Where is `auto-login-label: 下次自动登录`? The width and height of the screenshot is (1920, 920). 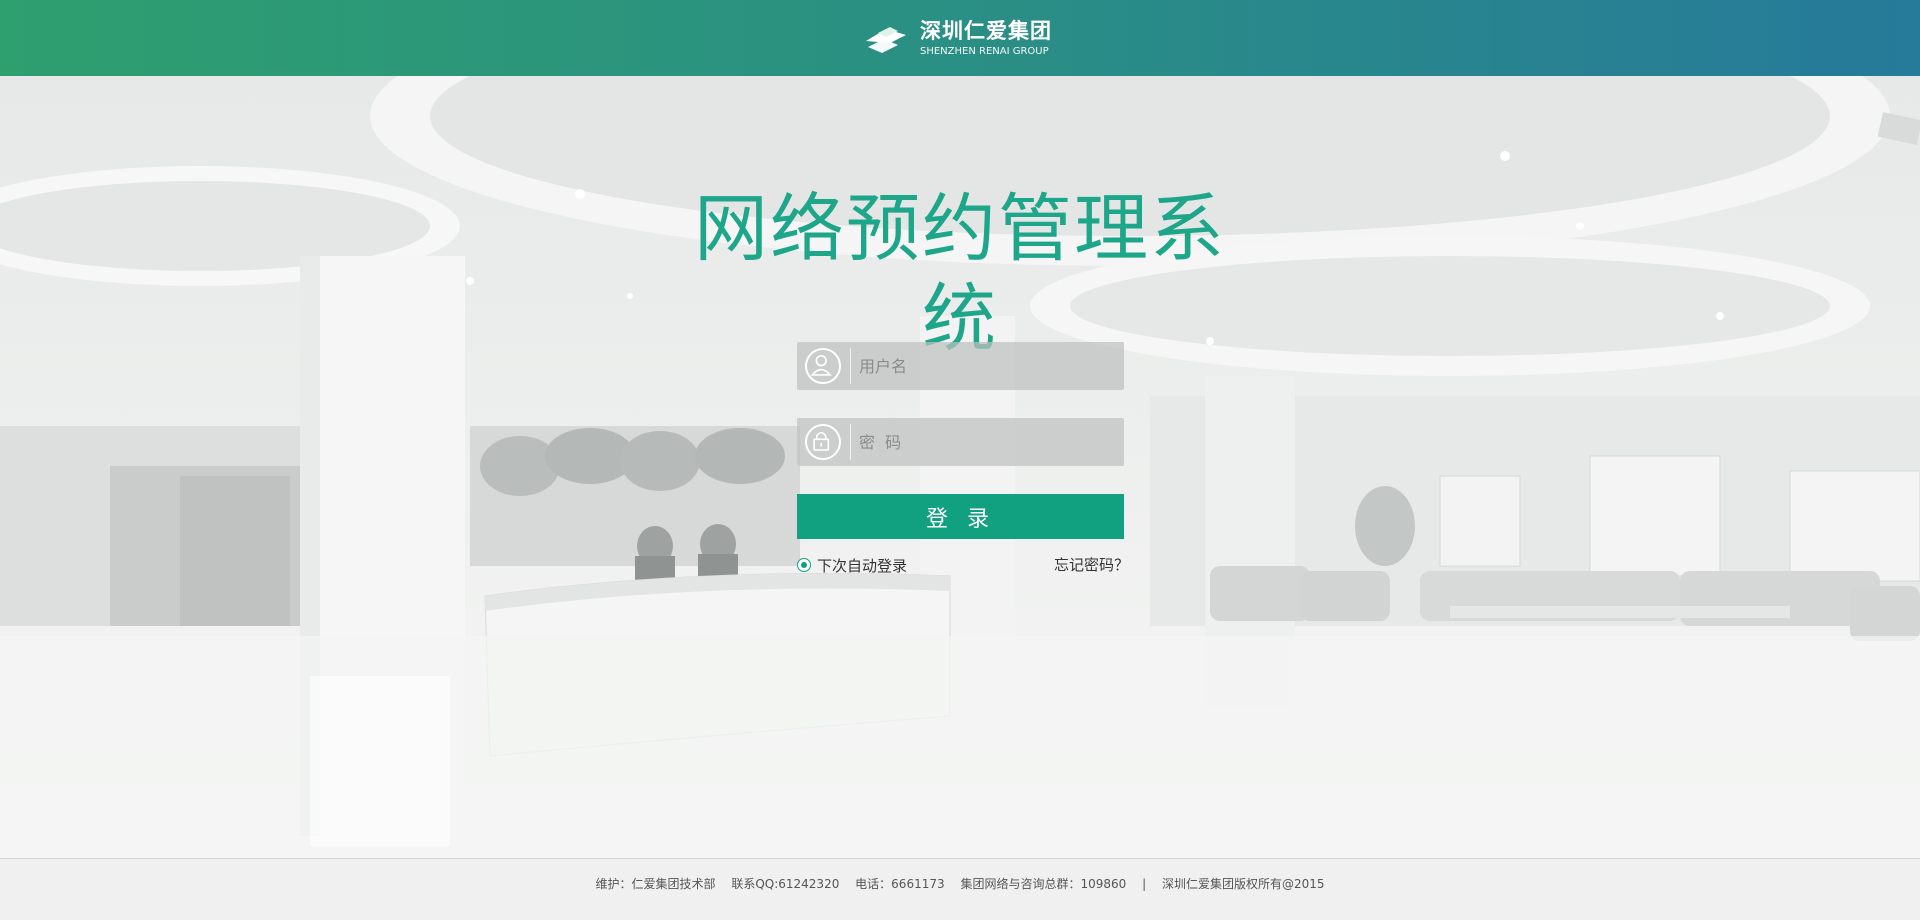 auto-login-label: 下次自动登录 is located at coordinates (862, 565).